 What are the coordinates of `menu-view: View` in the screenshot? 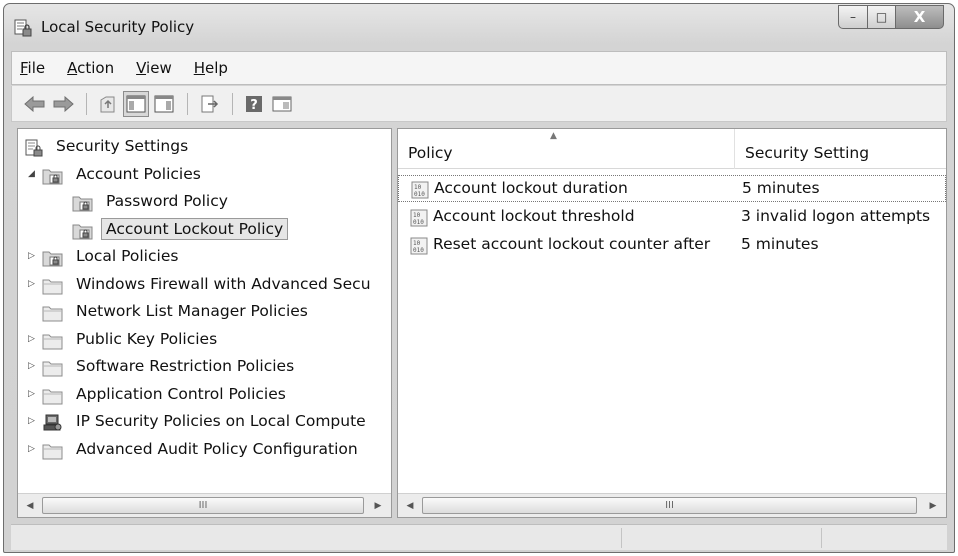 It's located at (154, 68).